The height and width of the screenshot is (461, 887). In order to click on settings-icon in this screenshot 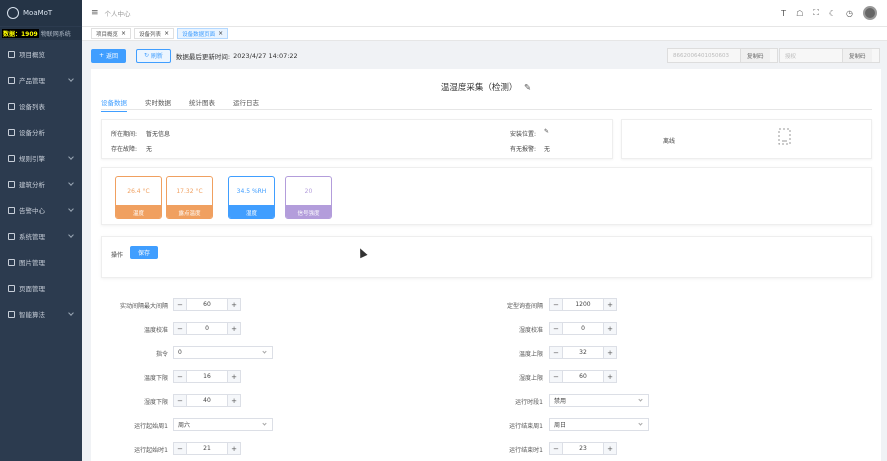, I will do `click(11, 236)`.